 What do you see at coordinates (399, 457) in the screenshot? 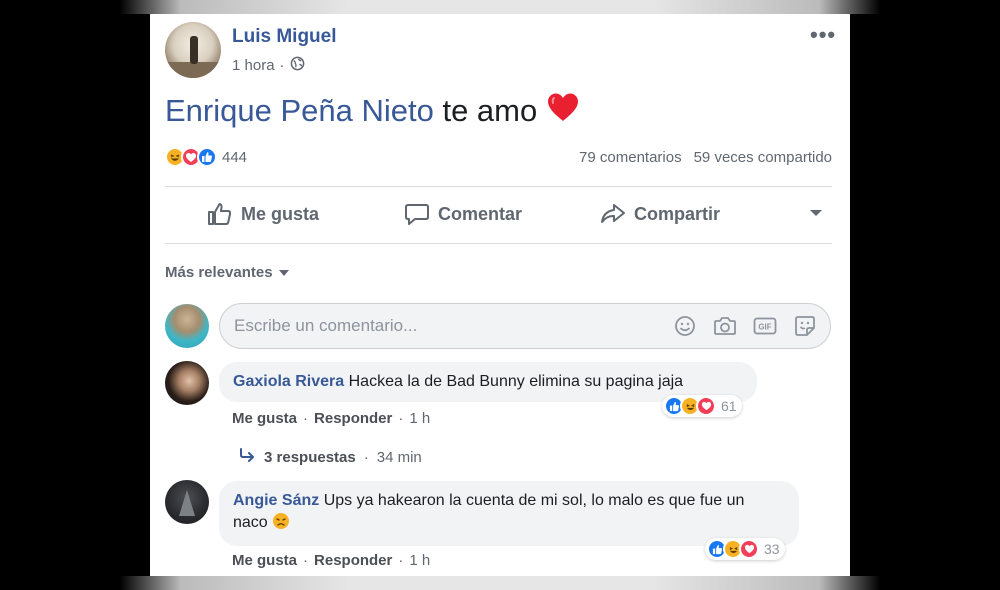
I see `replies-time: 34 min` at bounding box center [399, 457].